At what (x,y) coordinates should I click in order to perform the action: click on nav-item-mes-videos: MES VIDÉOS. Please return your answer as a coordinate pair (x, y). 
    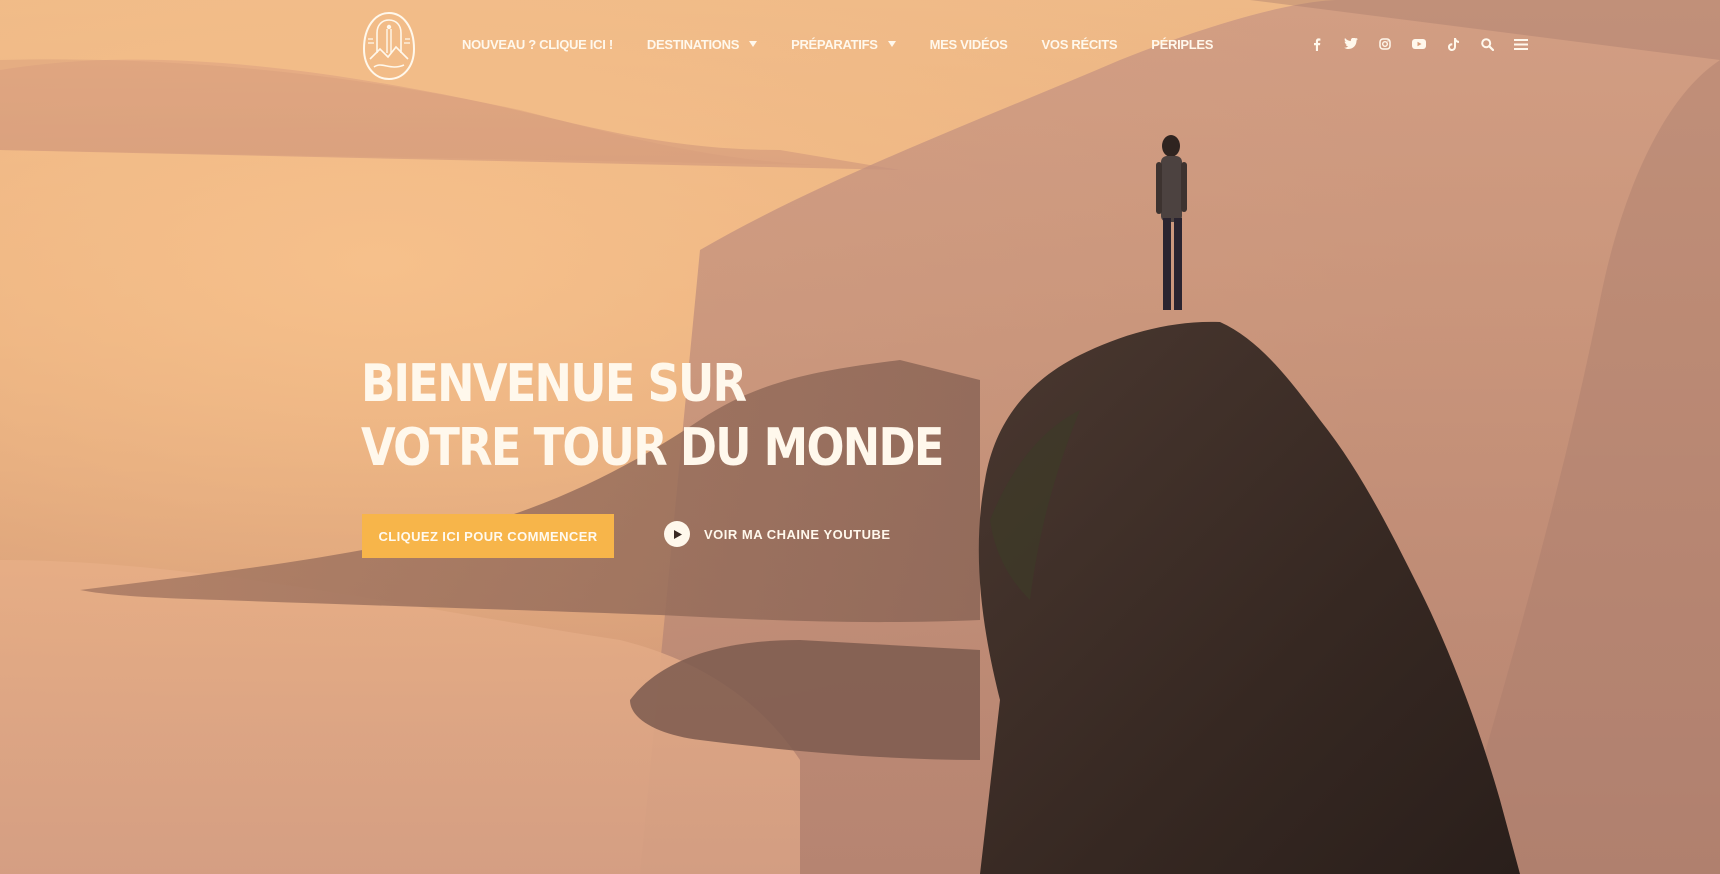
    Looking at the image, I should click on (969, 44).